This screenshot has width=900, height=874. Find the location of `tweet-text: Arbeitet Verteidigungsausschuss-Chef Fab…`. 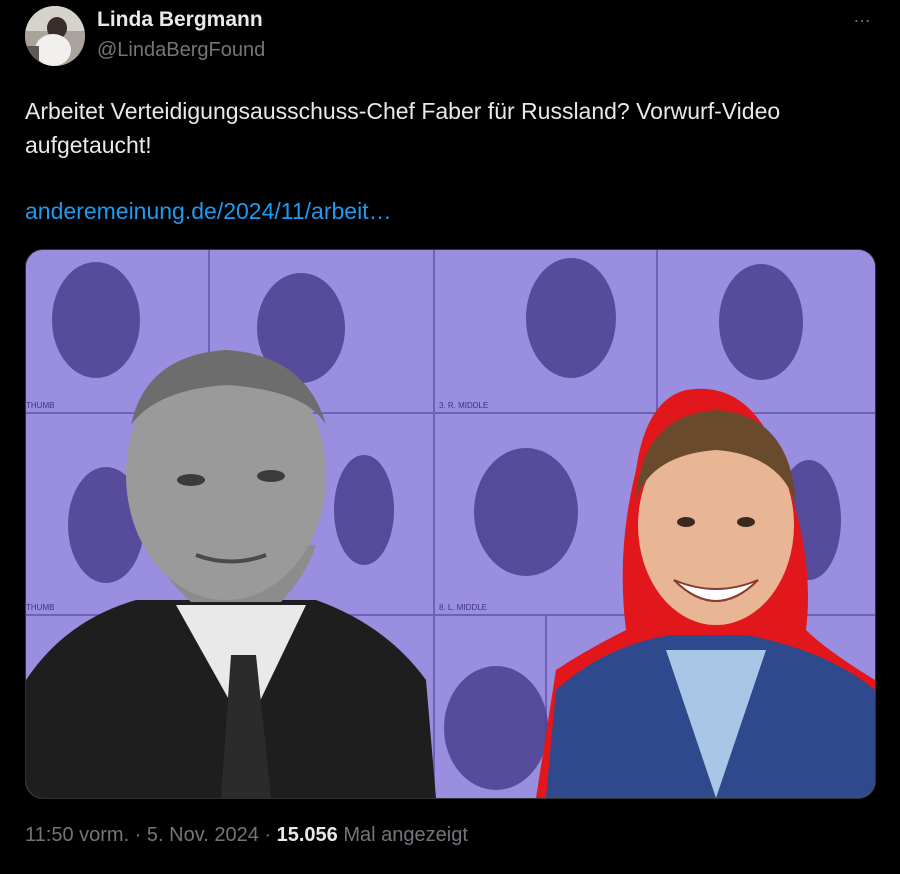

tweet-text: Arbeitet Verteidigungsausschuss-Chef Fab… is located at coordinates (403, 128).